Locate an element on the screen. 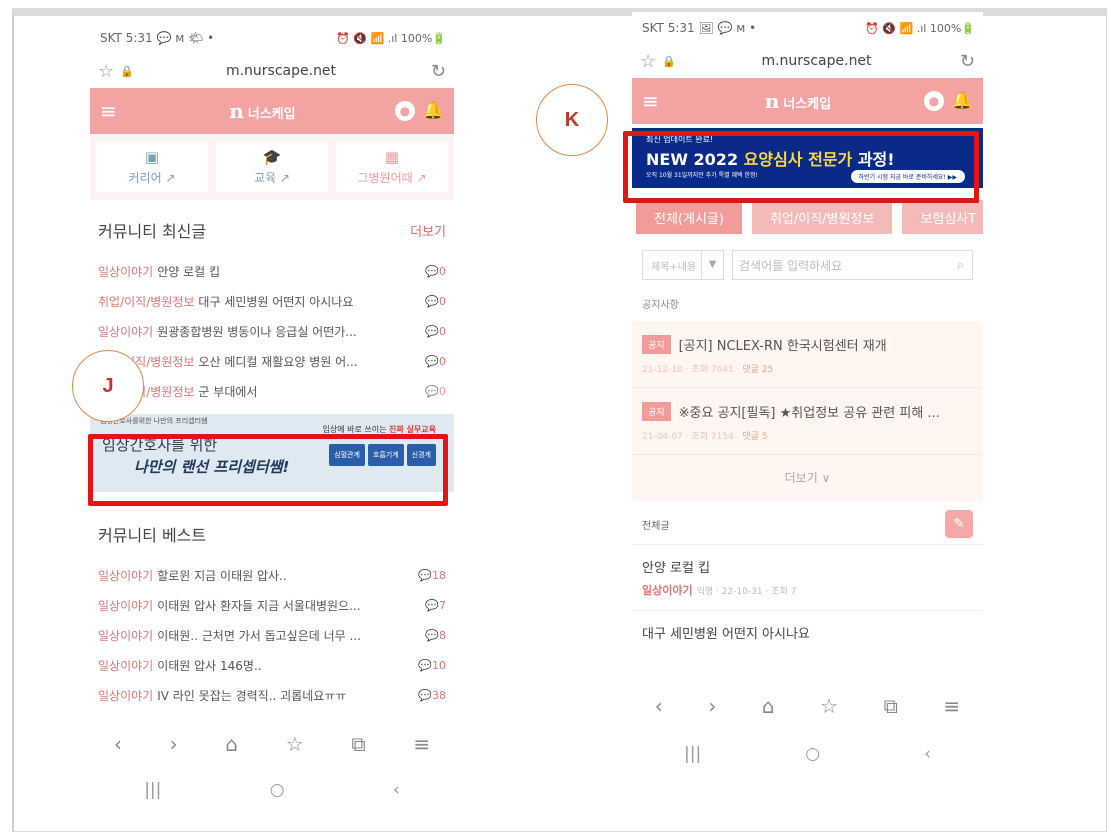 This screenshot has height=834, width=1109. comment-count: 💬18 is located at coordinates (432, 575).